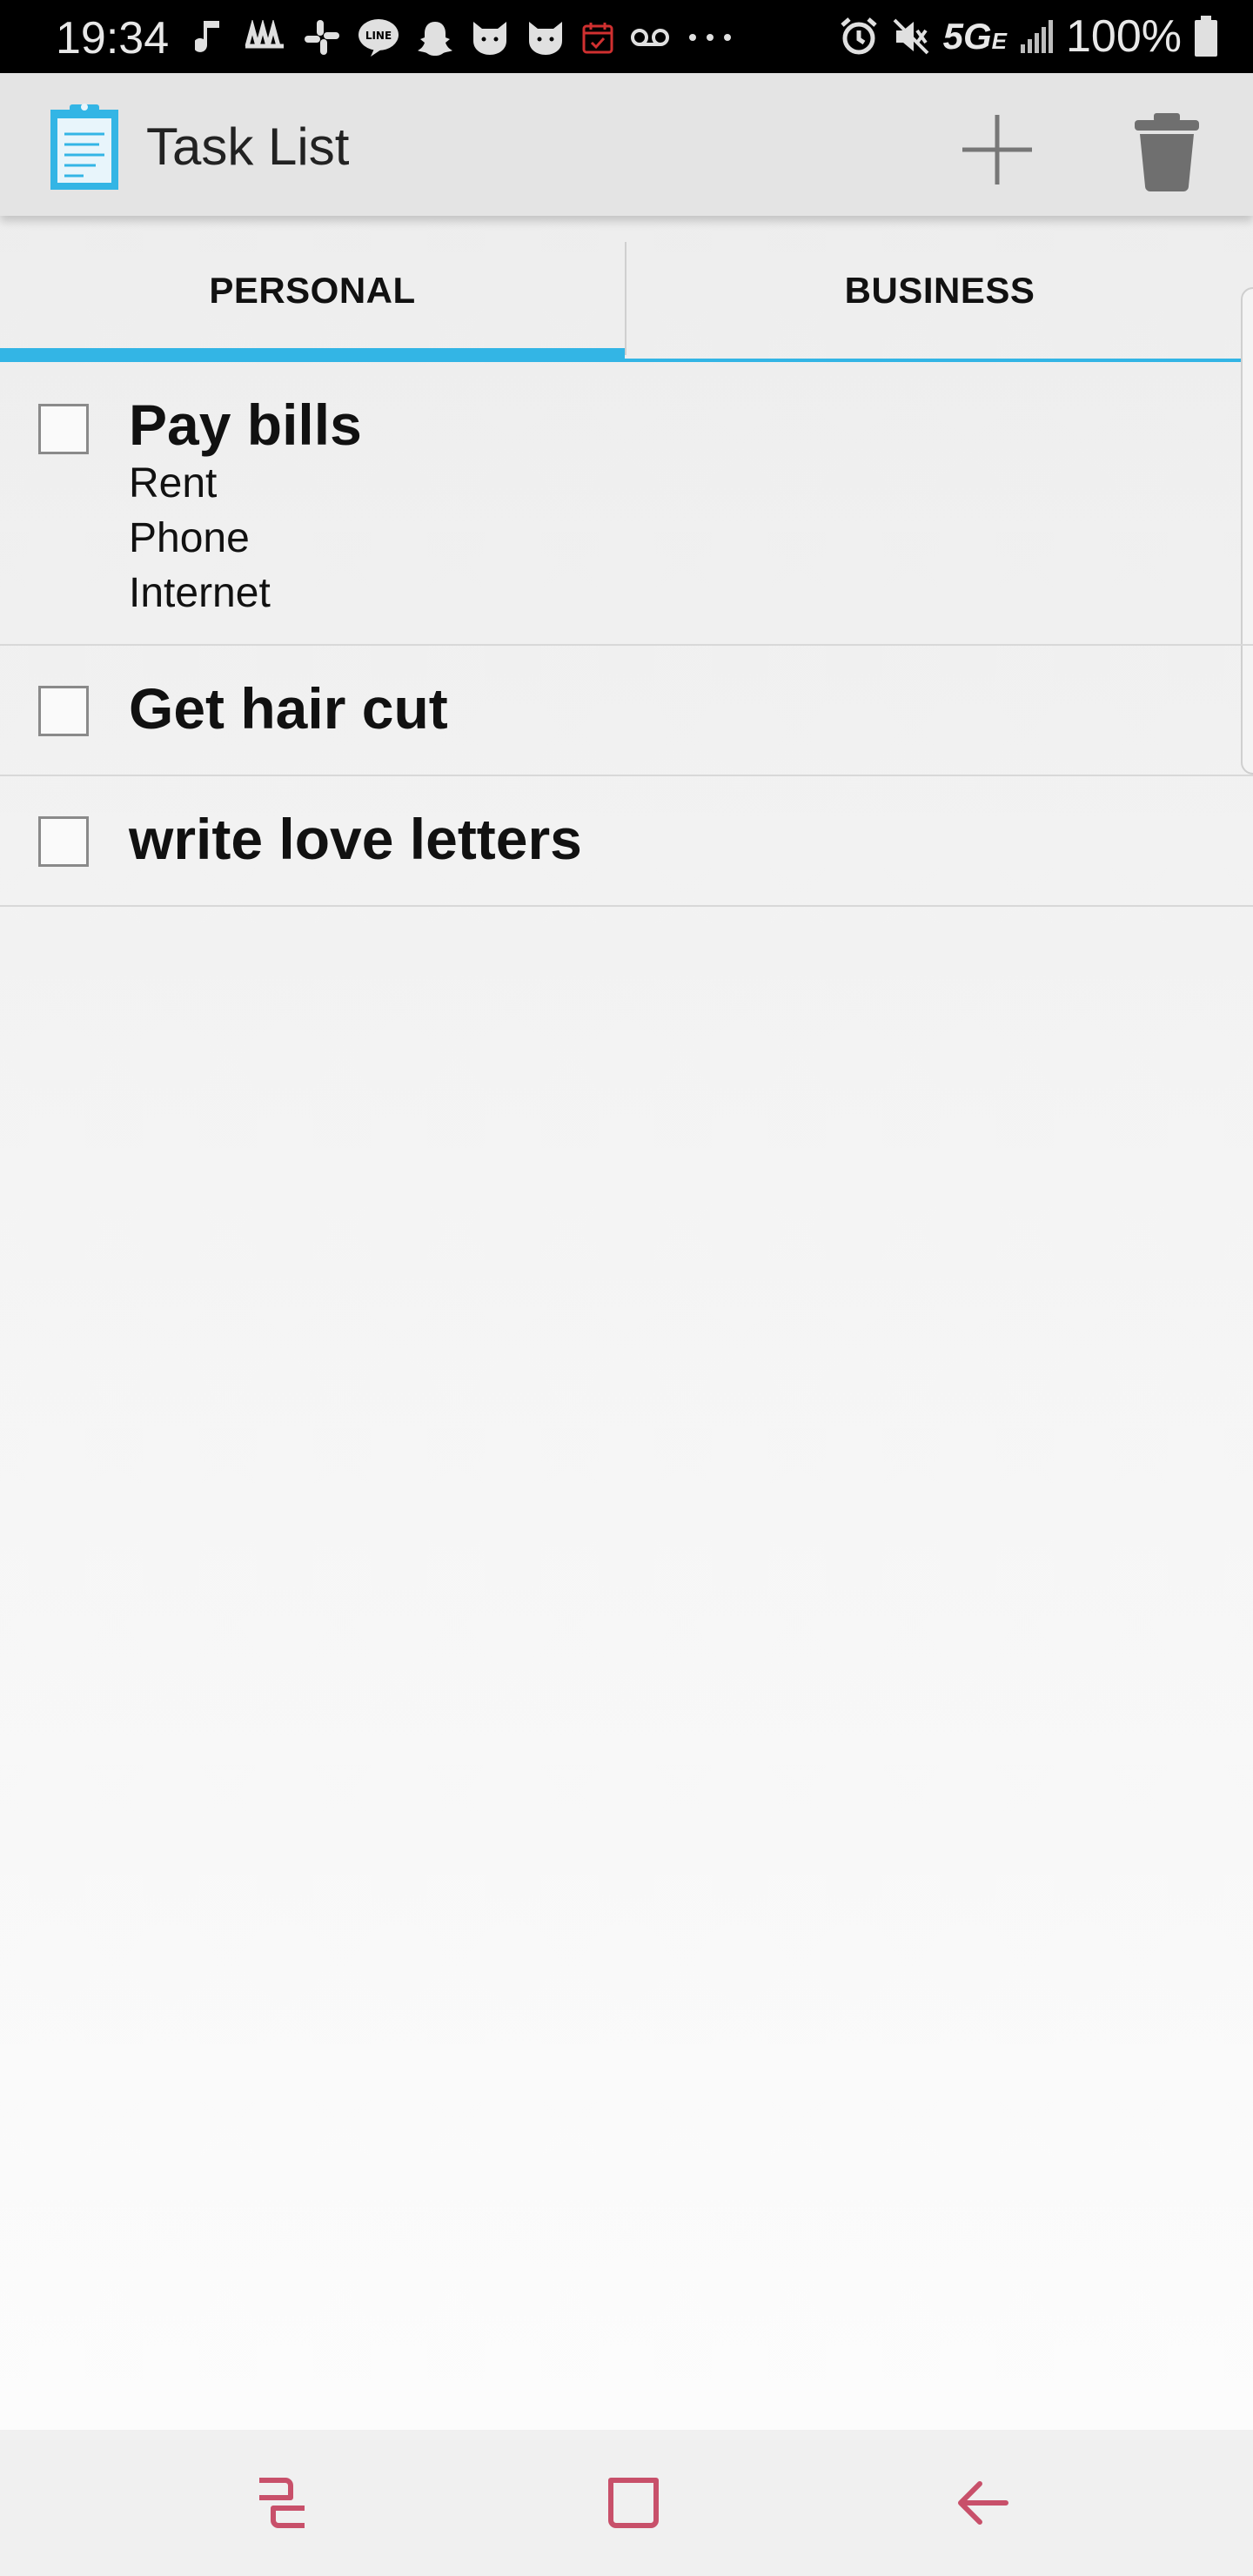  I want to click on app-icon, so click(264, 37).